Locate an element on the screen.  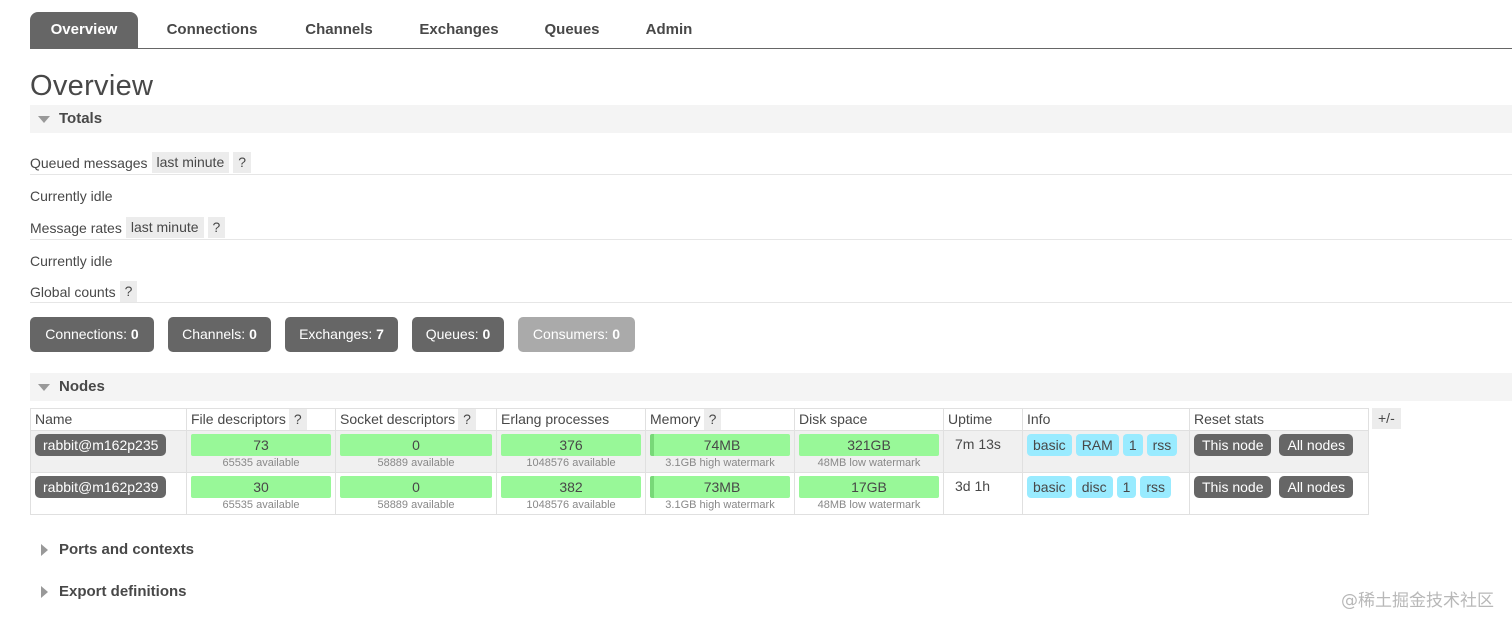
nodes-section-title: Nodes is located at coordinates (82, 386).